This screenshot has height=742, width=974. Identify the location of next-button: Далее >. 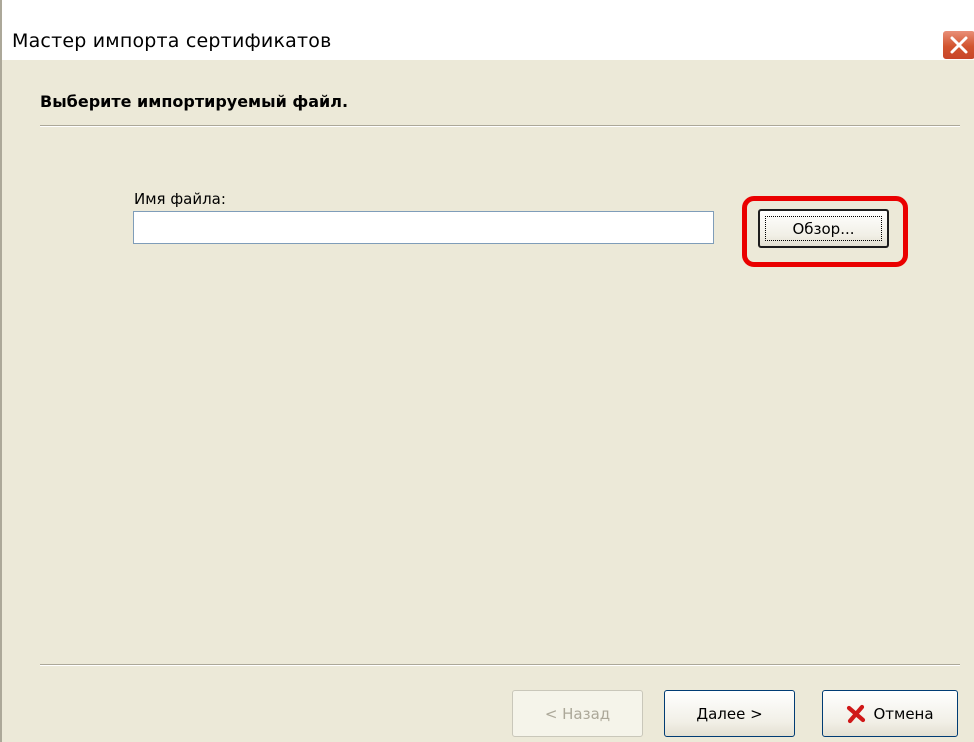
(729, 713).